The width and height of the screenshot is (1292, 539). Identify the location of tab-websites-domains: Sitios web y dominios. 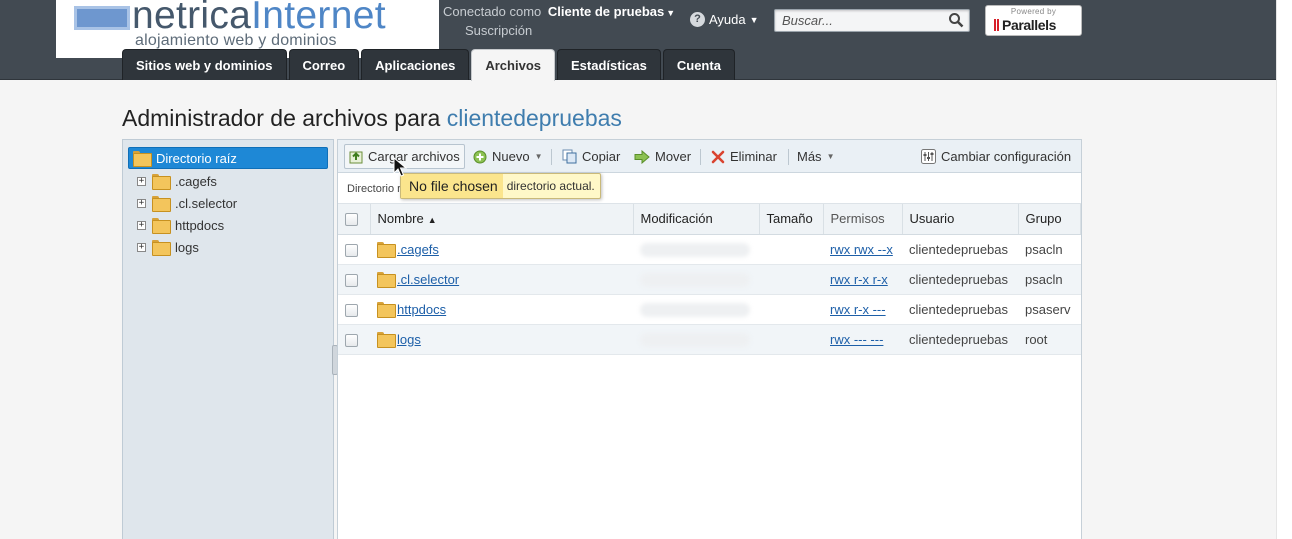
(204, 64).